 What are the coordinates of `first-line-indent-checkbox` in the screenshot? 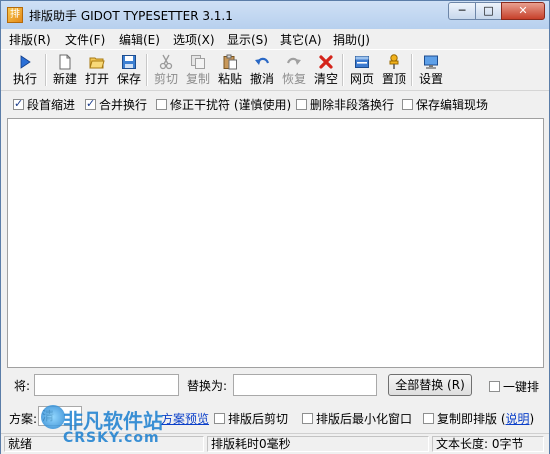 It's located at (18, 103).